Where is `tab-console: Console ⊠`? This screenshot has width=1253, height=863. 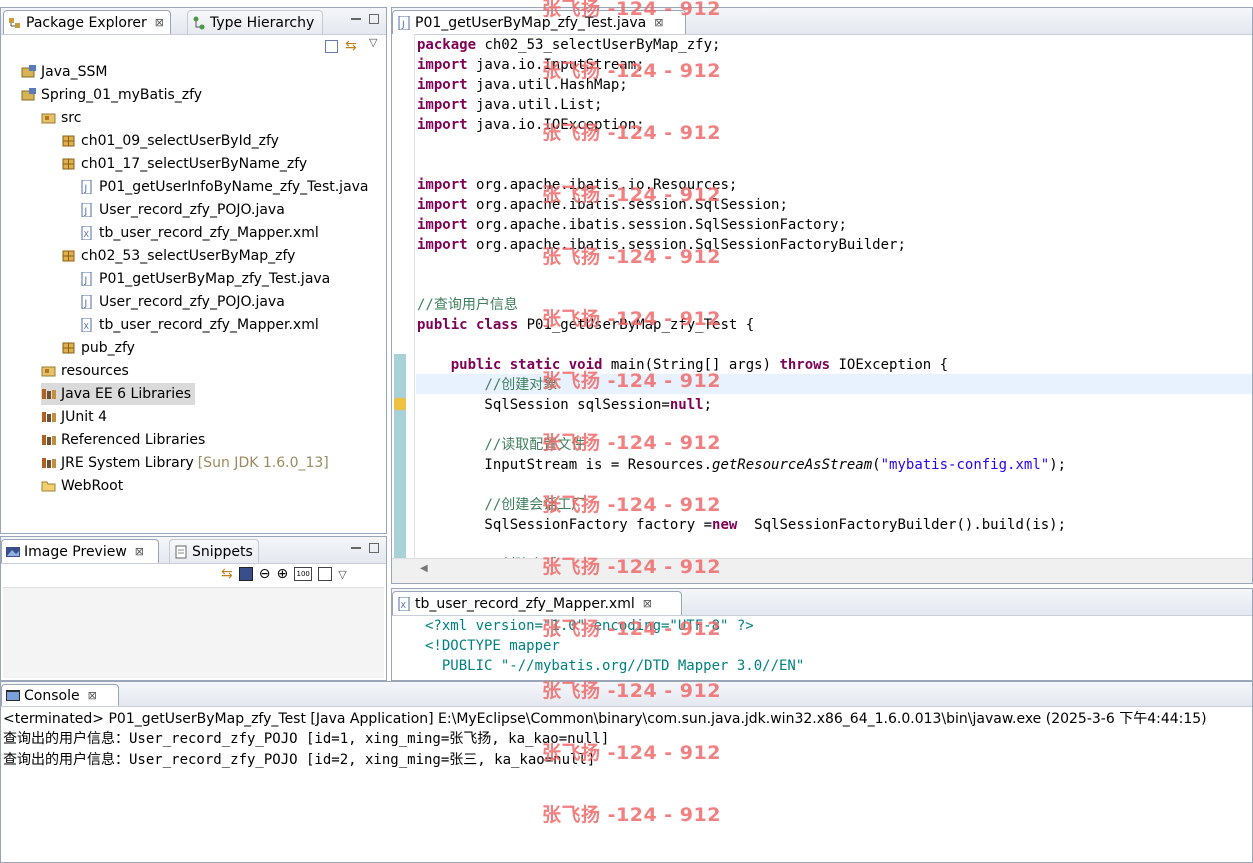
tab-console: Console ⊠ is located at coordinates (60, 695).